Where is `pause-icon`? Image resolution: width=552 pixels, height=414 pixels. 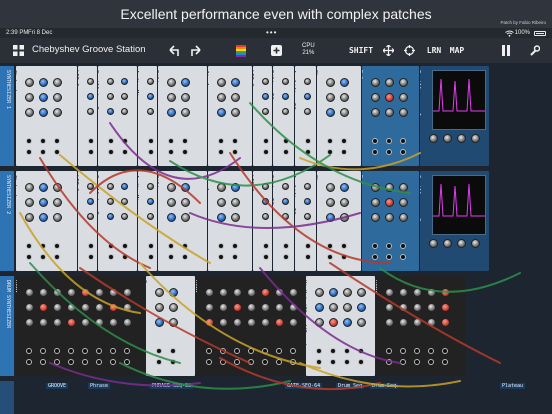
pause-icon is located at coordinates (506, 50).